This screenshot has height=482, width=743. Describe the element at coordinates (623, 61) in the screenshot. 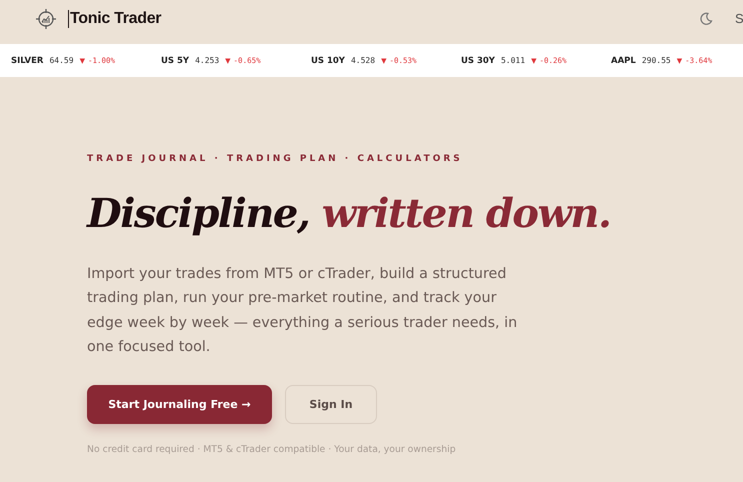

I see `ticker-symbol: AAPL` at that location.